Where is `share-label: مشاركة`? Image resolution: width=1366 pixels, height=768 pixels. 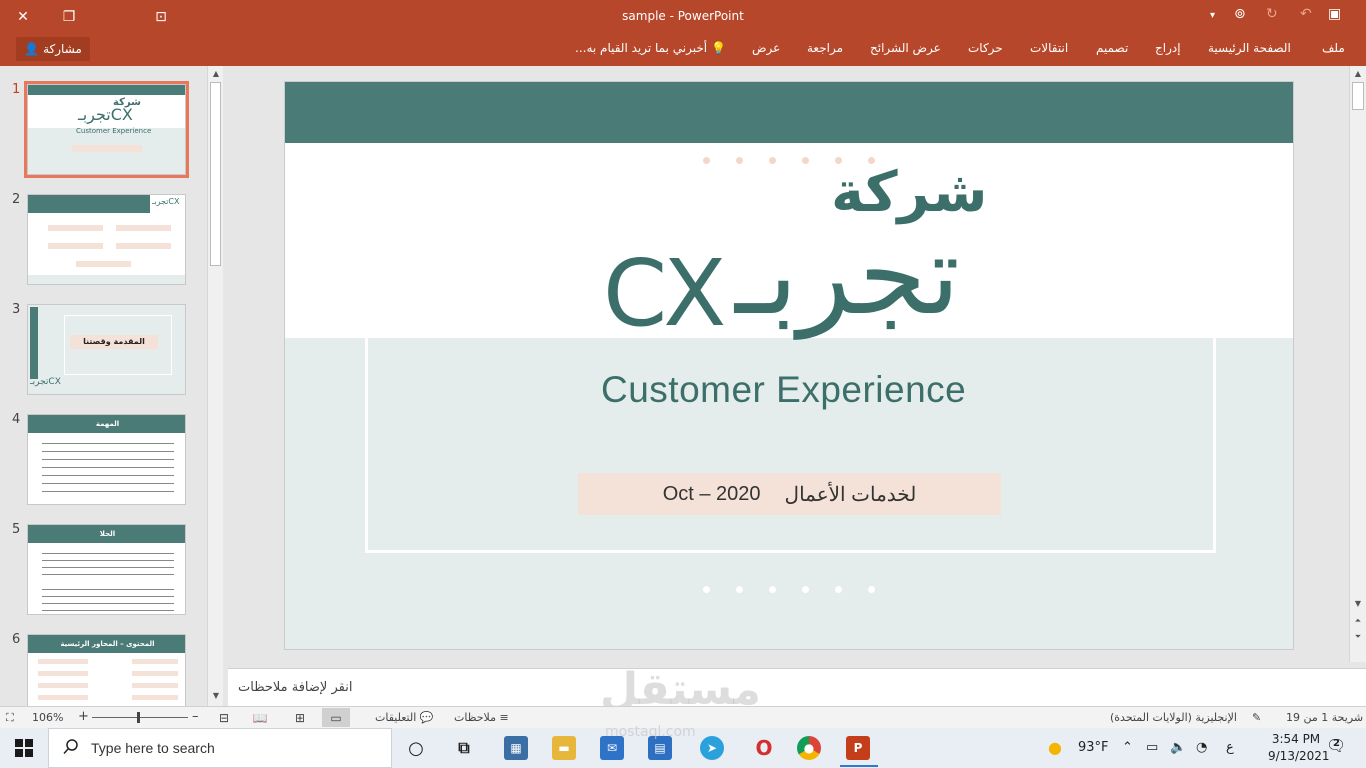
share-label: مشاركة is located at coordinates (62, 49).